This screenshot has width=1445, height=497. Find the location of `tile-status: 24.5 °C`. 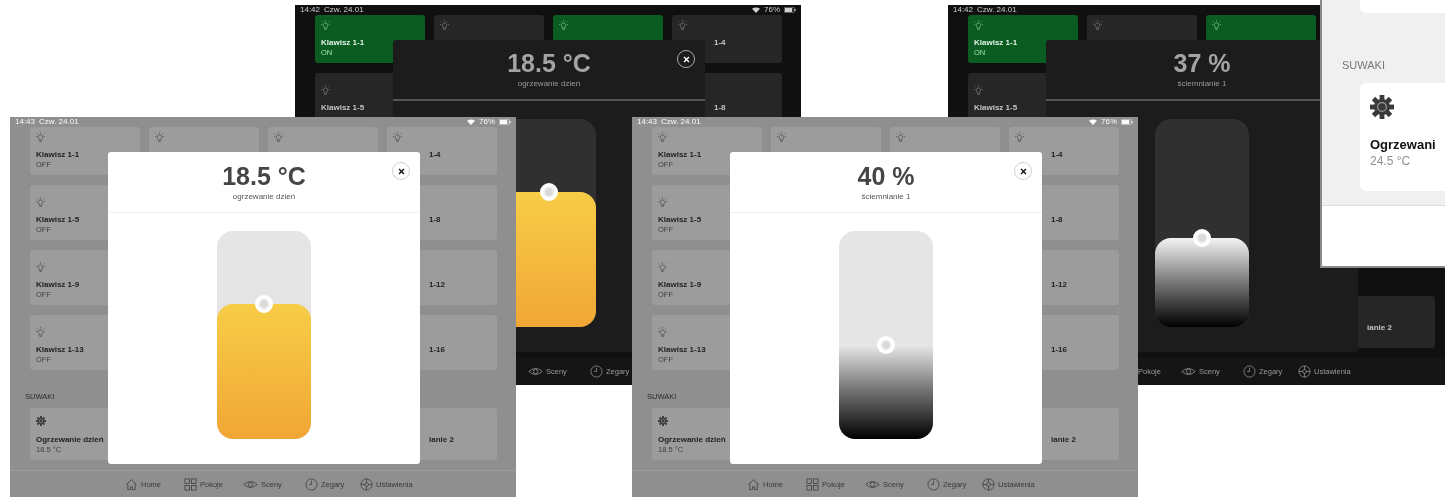

tile-status: 24.5 °C is located at coordinates (1390, 161).